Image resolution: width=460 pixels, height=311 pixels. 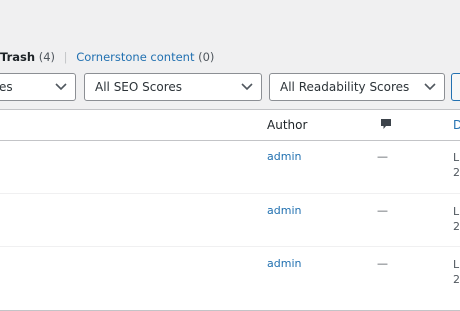 I want to click on filter-select-readability-scores: All Readability Scores, so click(x=357, y=87).